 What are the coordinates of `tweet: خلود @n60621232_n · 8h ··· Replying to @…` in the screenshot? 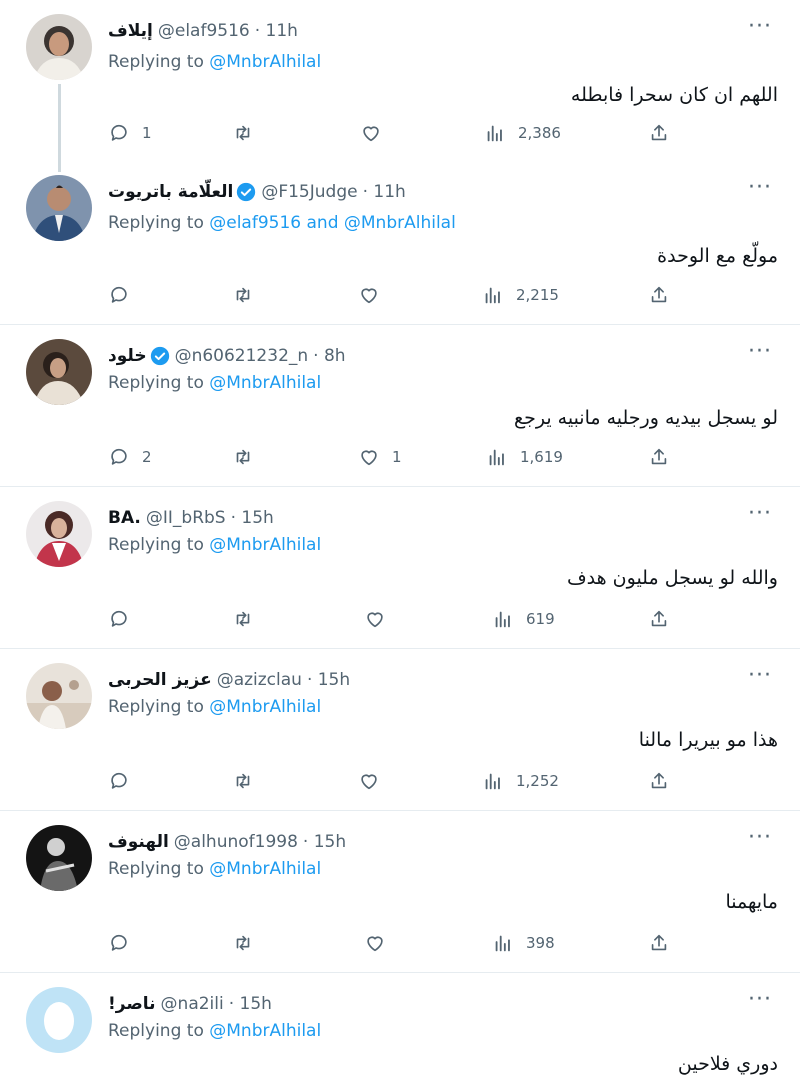 It's located at (400, 405).